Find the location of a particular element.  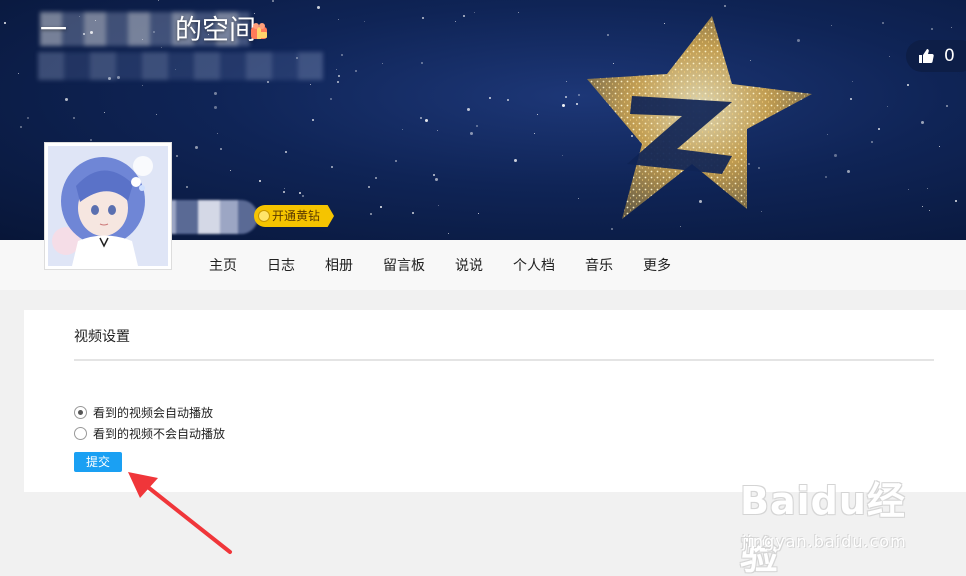

open-yellow-diamond-button: 开通黄钻 is located at coordinates (294, 216).